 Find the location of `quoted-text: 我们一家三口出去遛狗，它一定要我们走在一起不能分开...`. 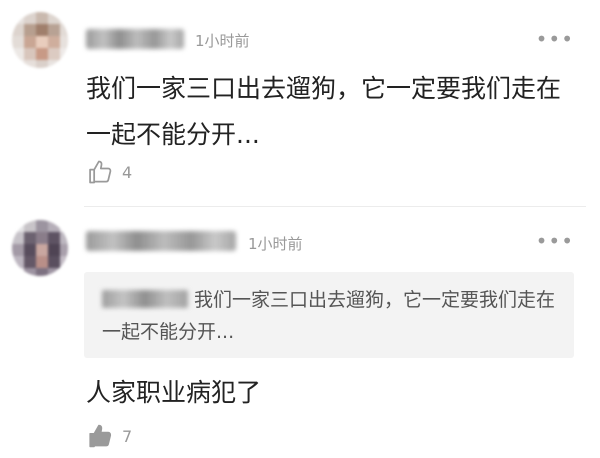

quoted-text: 我们一家三口出去遛狗，它一定要我们走在一起不能分开... is located at coordinates (329, 316).